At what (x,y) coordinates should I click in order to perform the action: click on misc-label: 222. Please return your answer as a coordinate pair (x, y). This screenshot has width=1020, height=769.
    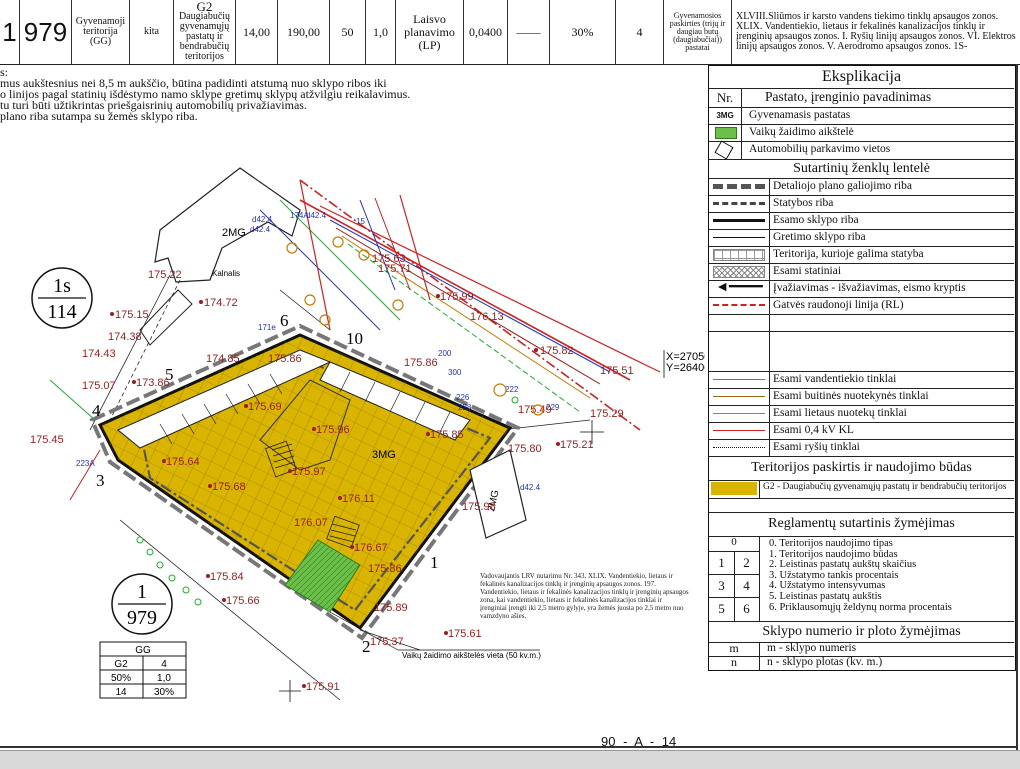
    Looking at the image, I should click on (512, 389).